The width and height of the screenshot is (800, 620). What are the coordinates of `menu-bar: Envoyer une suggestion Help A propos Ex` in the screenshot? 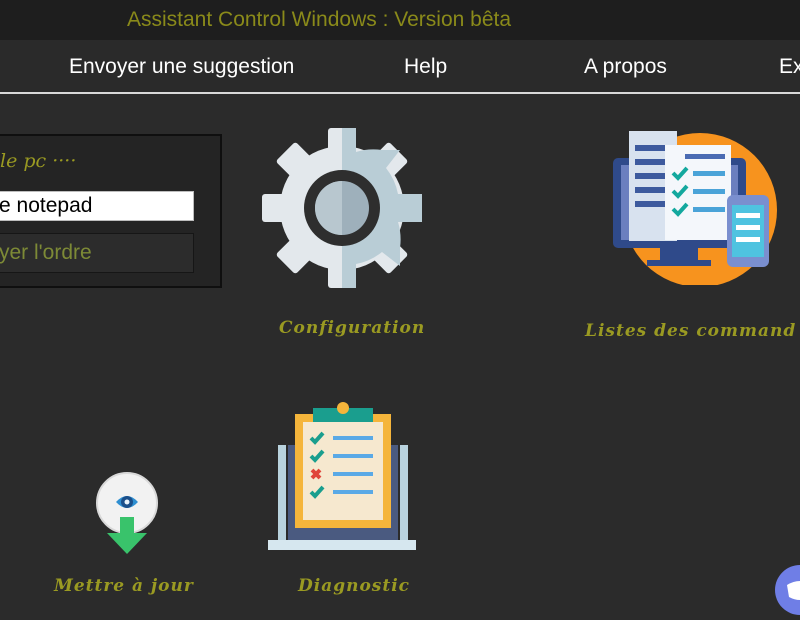 It's located at (400, 67).